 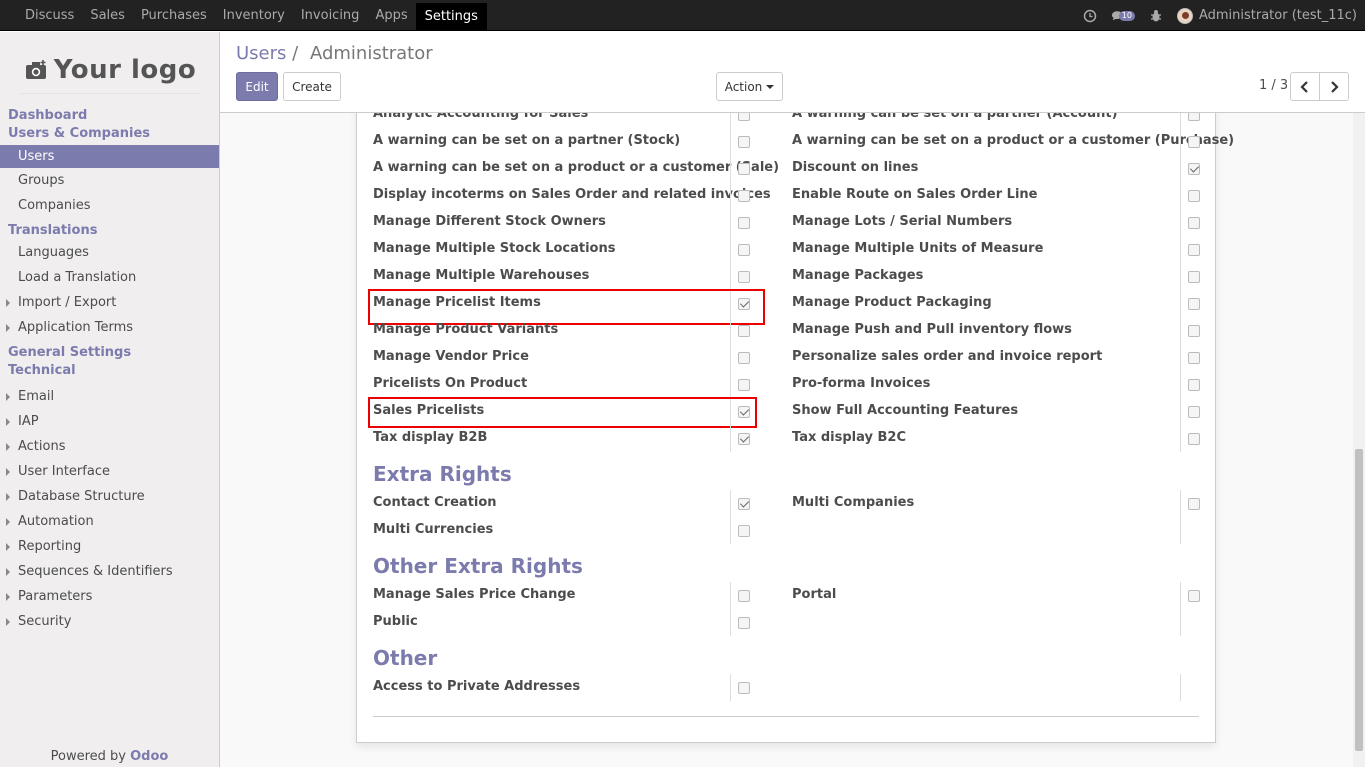 What do you see at coordinates (744, 250) in the screenshot?
I see `checkbox-manage-multiple-stock-locations` at bounding box center [744, 250].